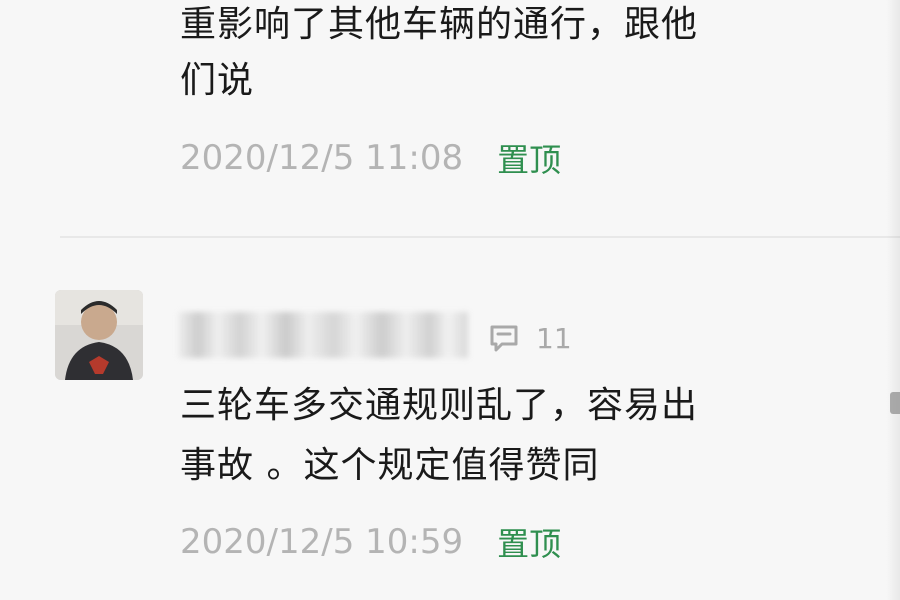 The image size is (900, 600). What do you see at coordinates (439, 405) in the screenshot?
I see `comment-text-line: 三轮车多交通规则乱了，容易出` at bounding box center [439, 405].